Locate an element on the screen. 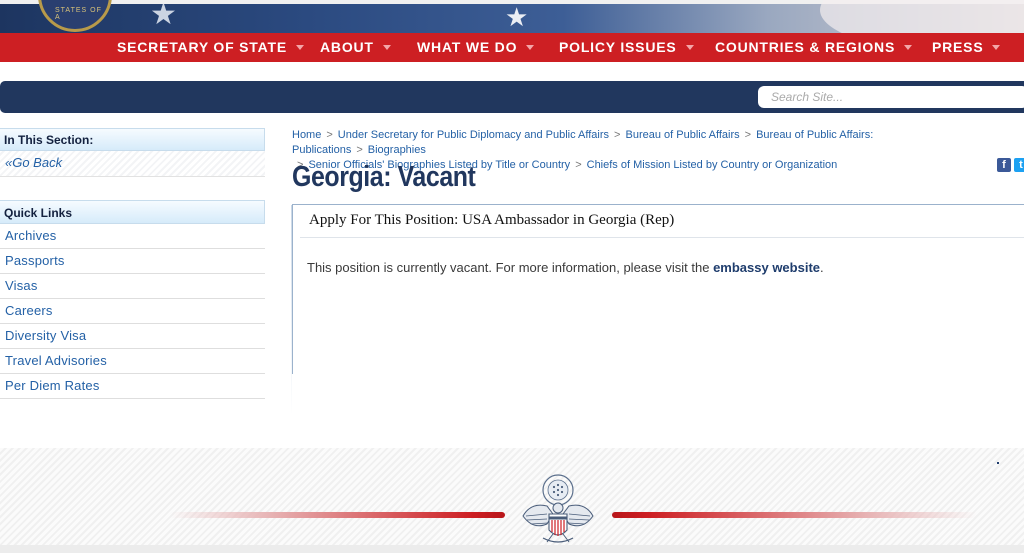 This screenshot has height=553, width=1024. nav-item-countries-regions: COUNTRIES & REGIONS is located at coordinates (814, 47).